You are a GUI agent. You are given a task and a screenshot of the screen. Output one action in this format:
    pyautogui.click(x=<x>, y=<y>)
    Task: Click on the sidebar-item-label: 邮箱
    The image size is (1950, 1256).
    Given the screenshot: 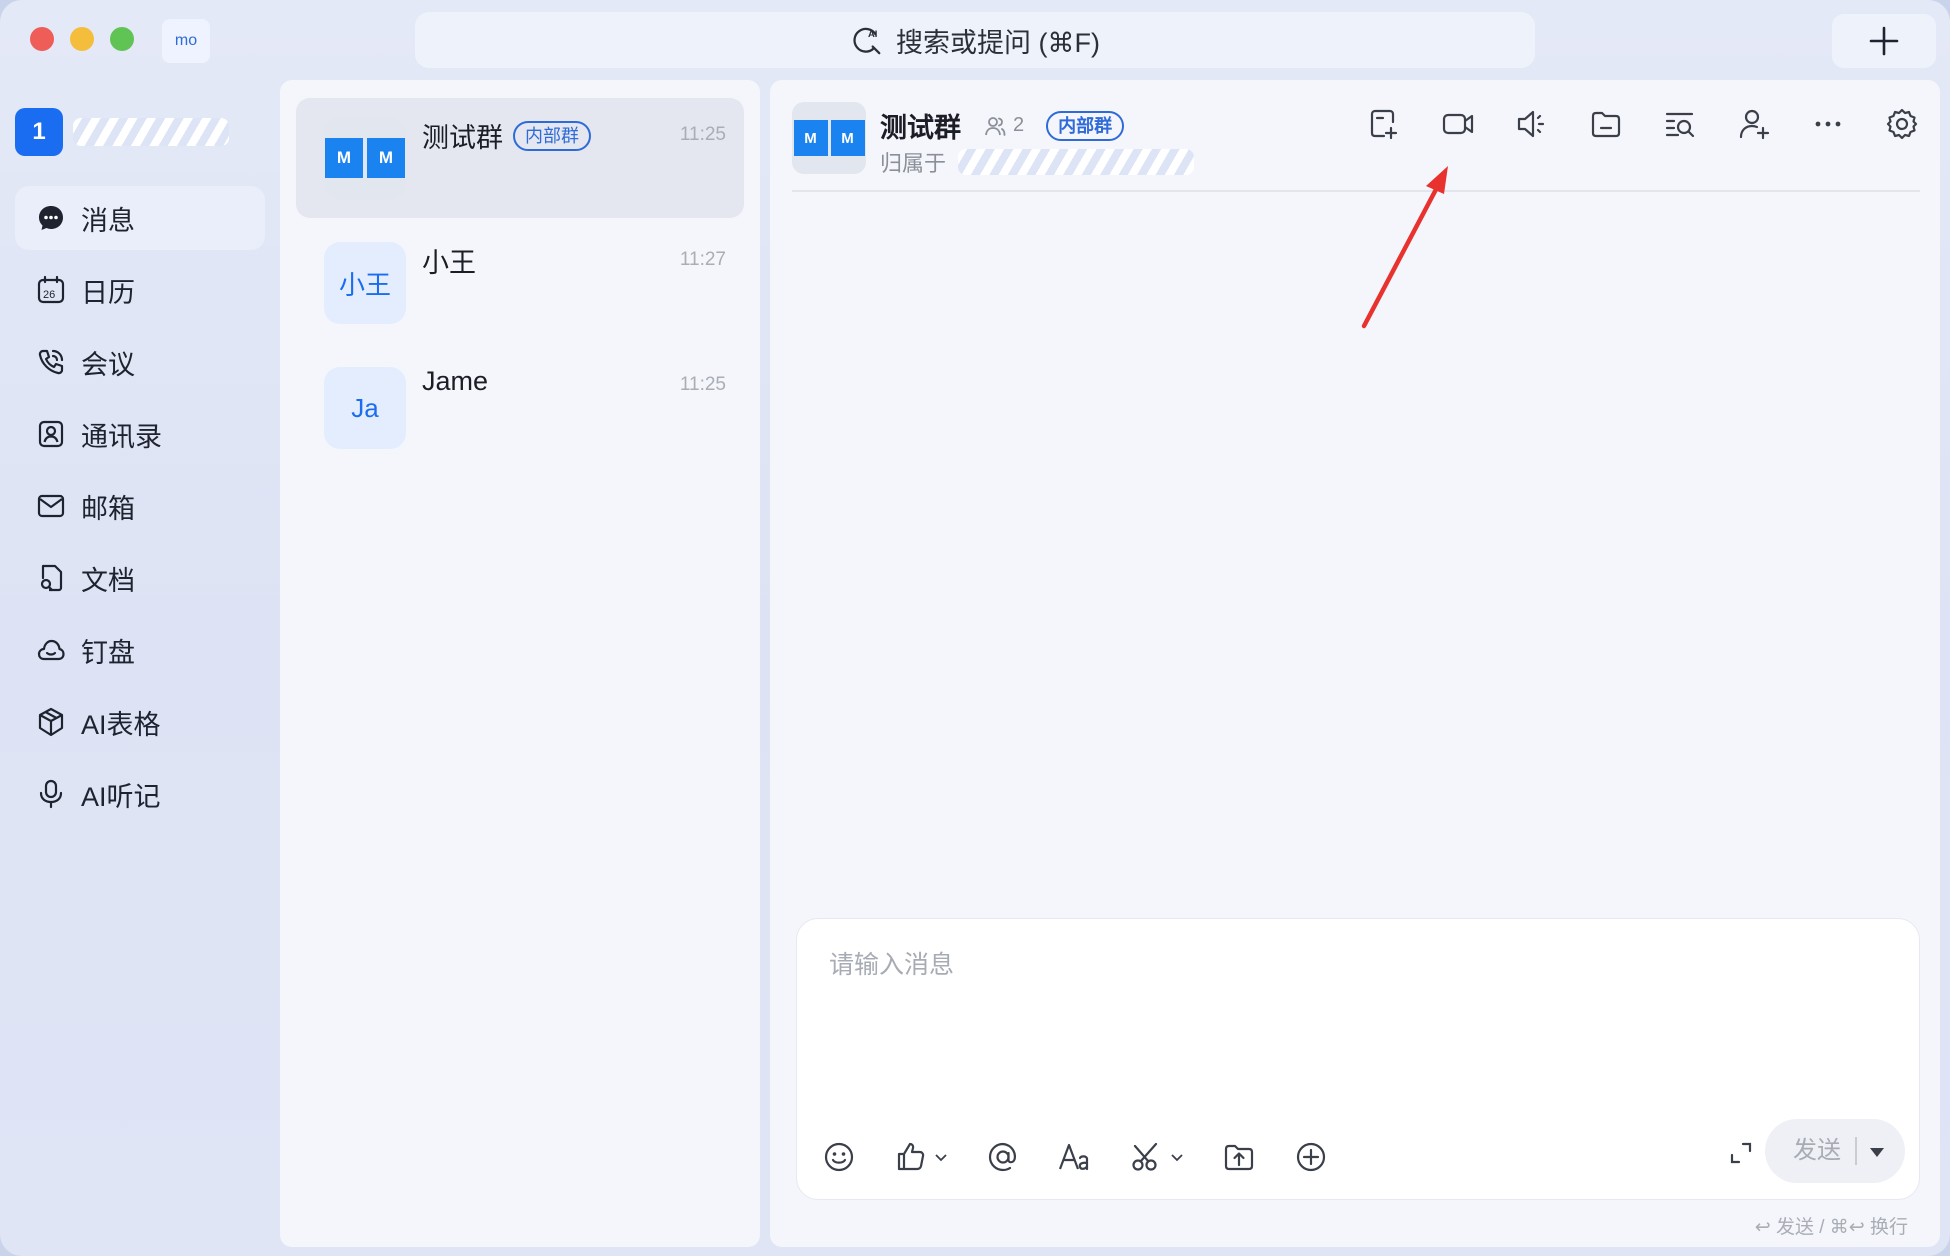 What is the action you would take?
    pyautogui.click(x=108, y=508)
    